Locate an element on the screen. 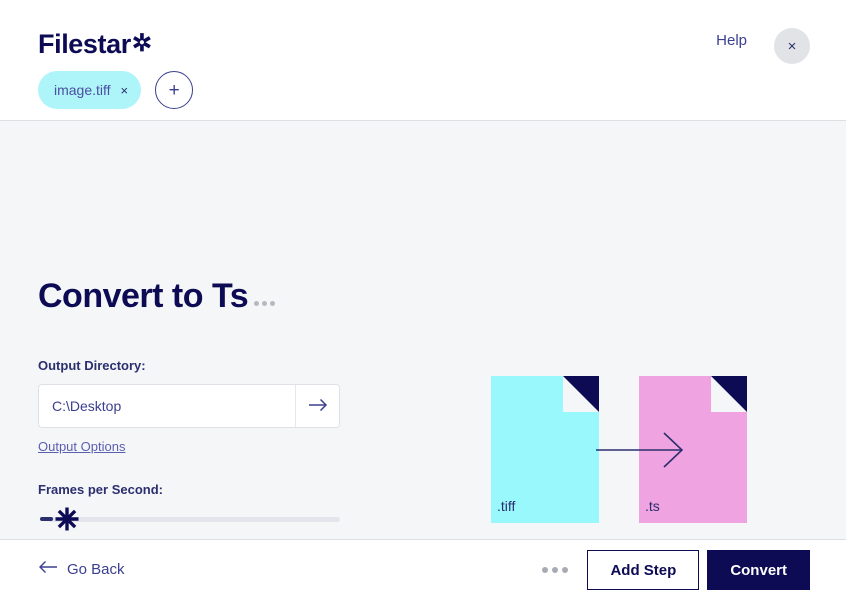  frames-per-second-label: Frames per Second: is located at coordinates (100, 489).